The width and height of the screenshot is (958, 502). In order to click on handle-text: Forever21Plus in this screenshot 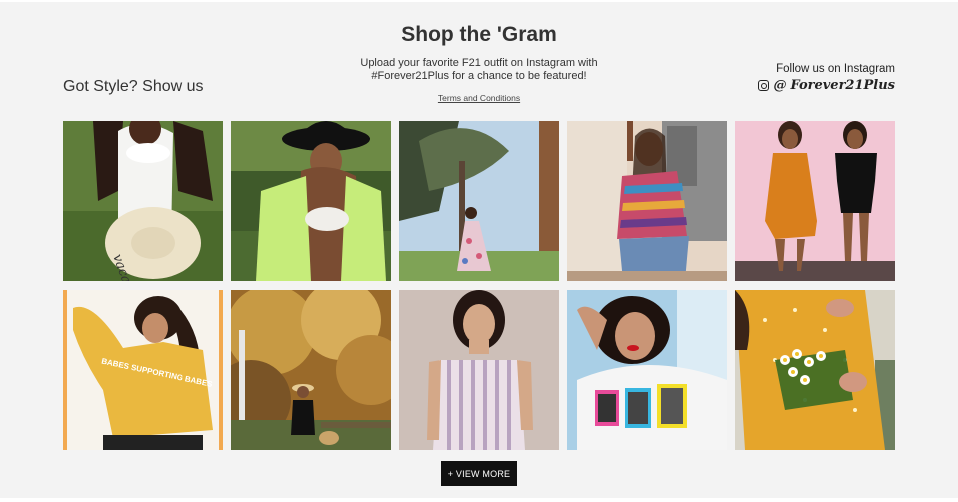, I will do `click(842, 85)`.